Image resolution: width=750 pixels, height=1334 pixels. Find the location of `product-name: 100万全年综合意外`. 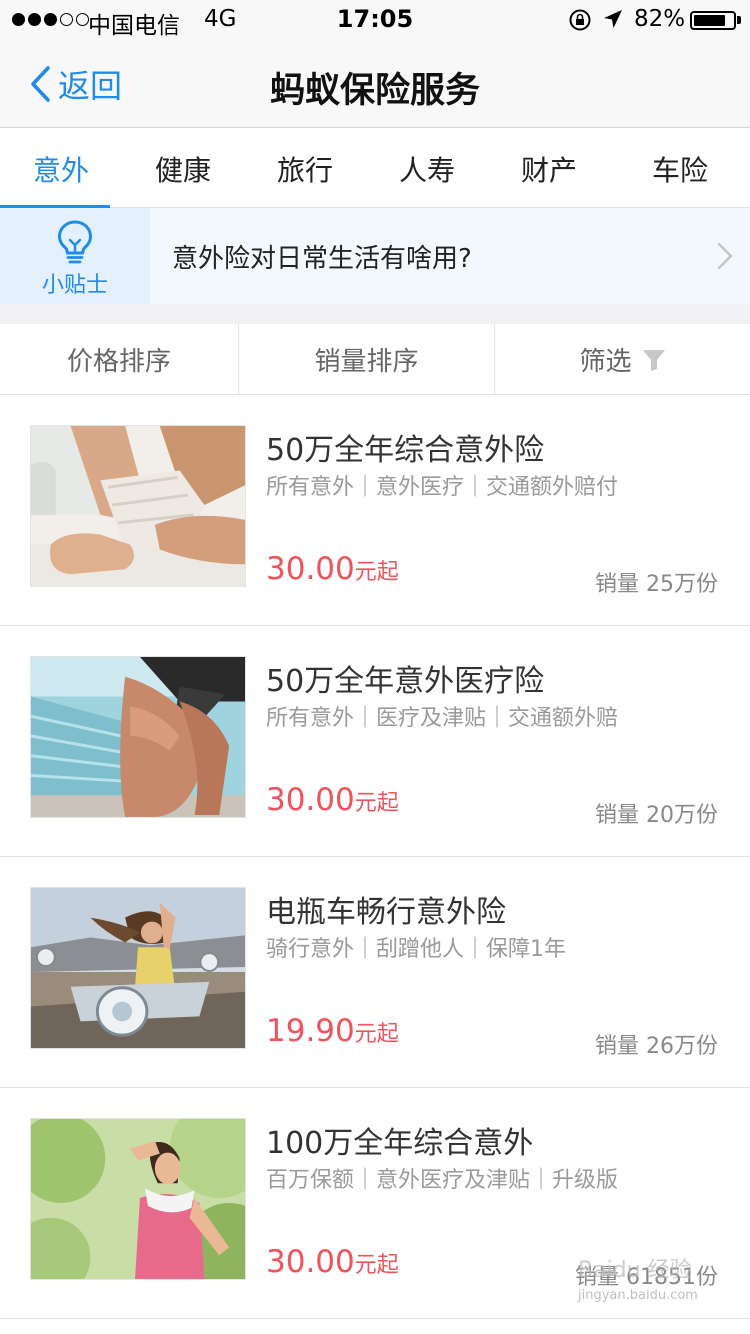

product-name: 100万全年综合意外 is located at coordinates (400, 1143).